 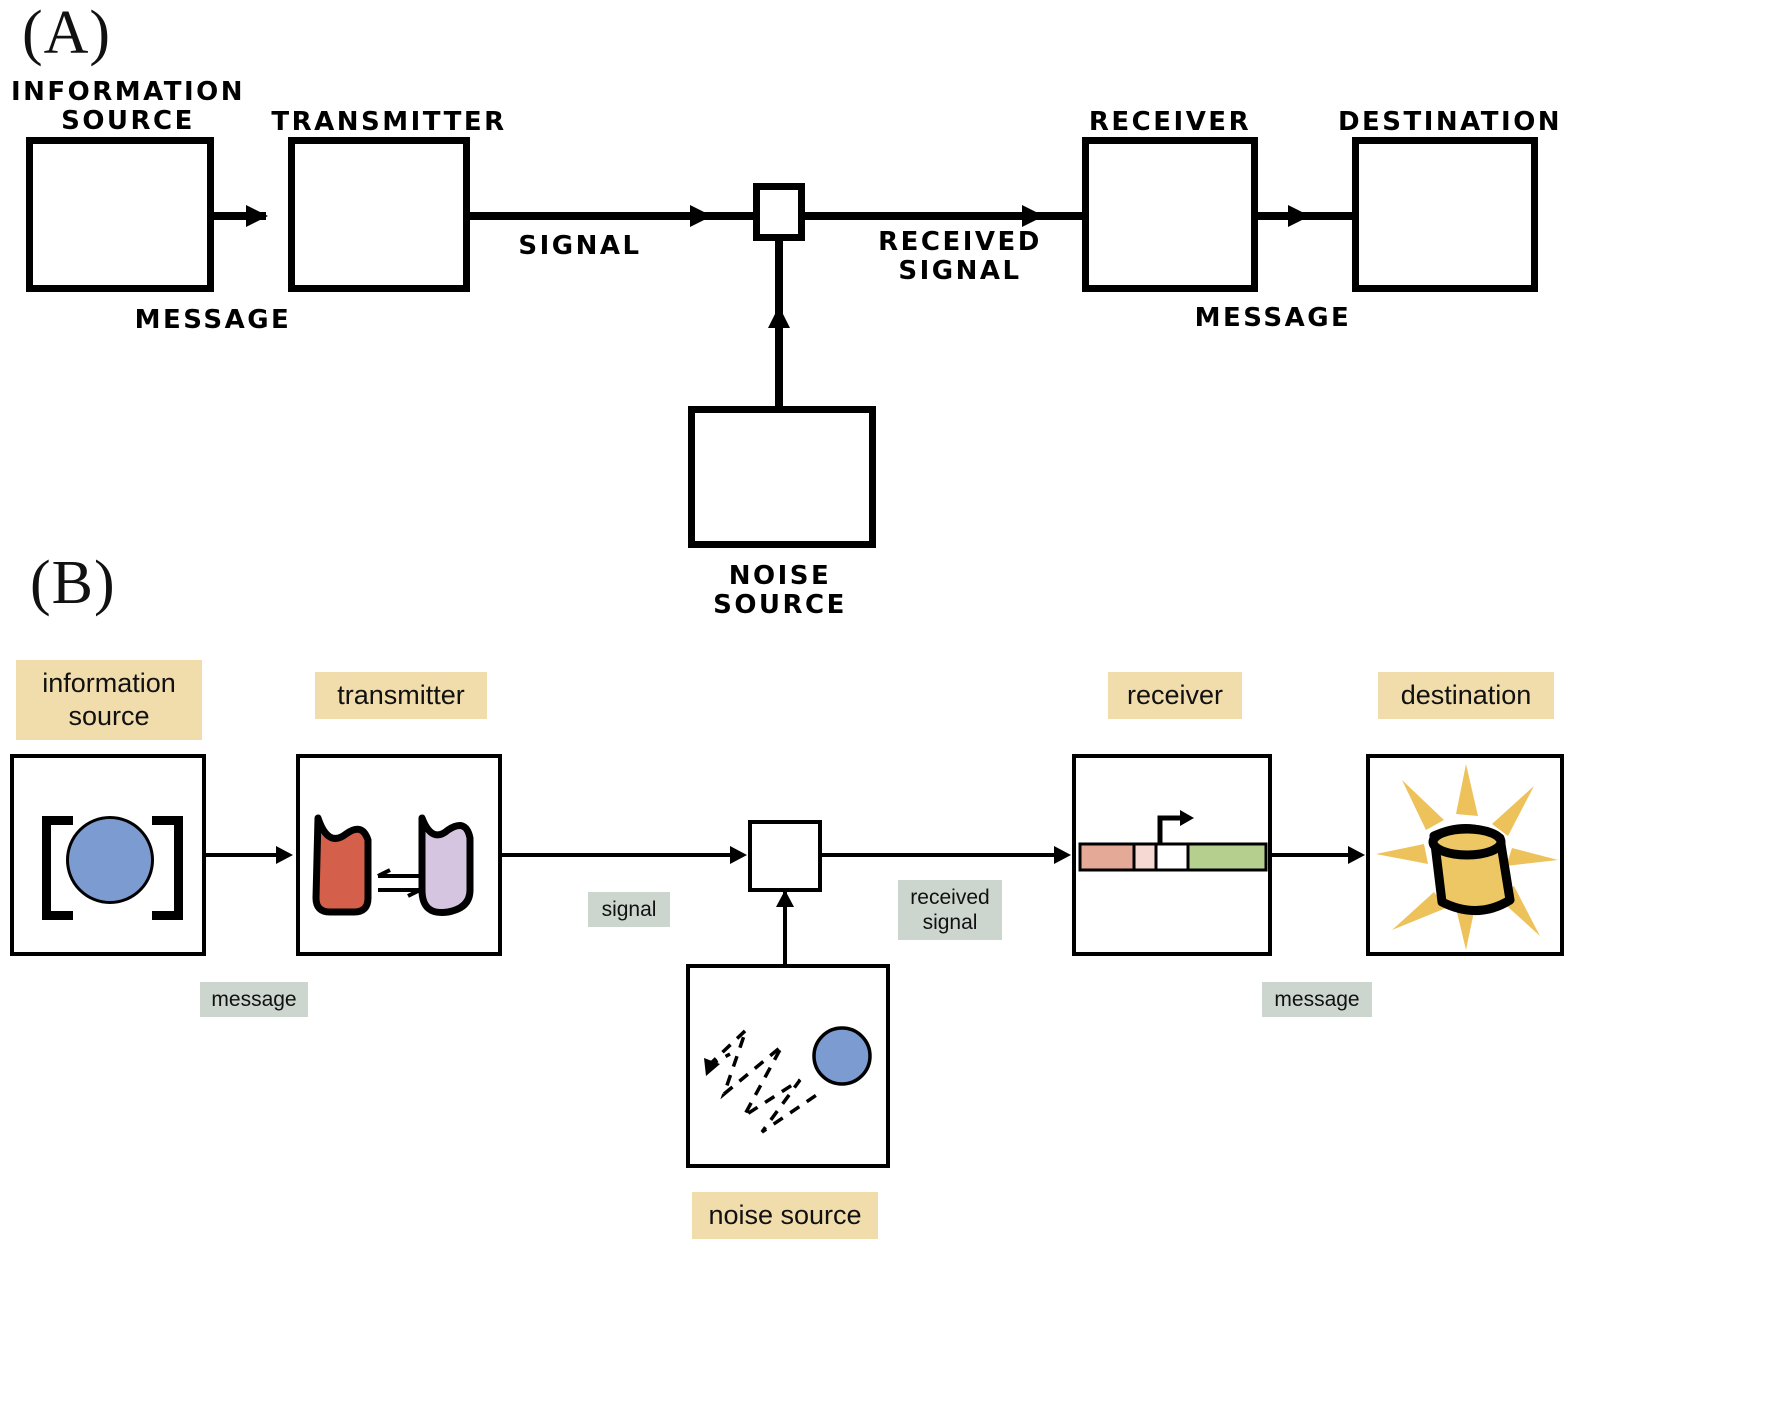 What do you see at coordinates (785, 856) in the screenshot?
I see `panel-b-box-channel-junction` at bounding box center [785, 856].